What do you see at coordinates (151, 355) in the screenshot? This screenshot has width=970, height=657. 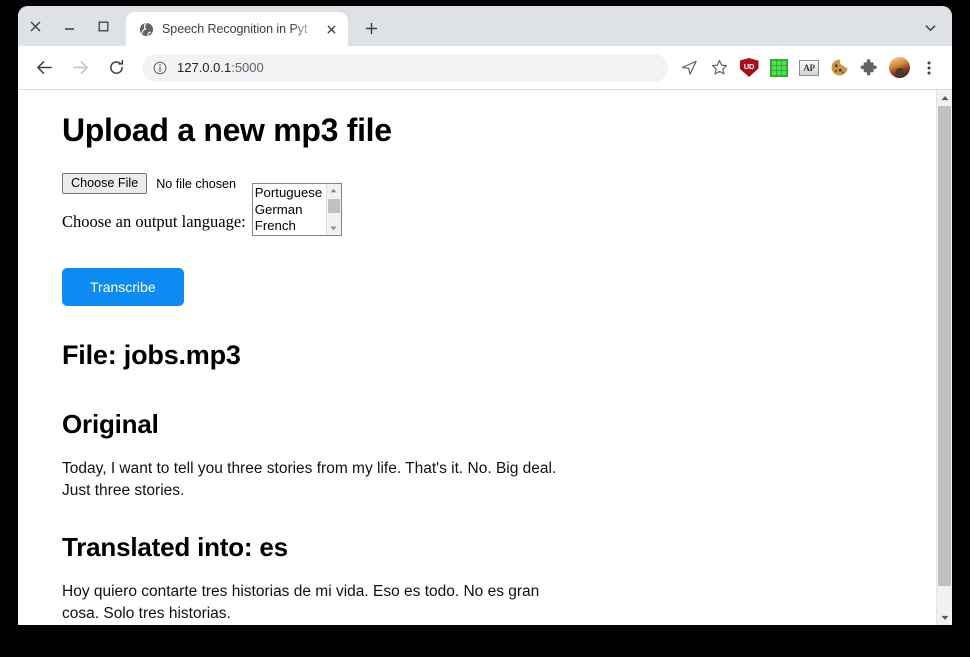 I see `result-file-heading: File: jobs.mp3` at bounding box center [151, 355].